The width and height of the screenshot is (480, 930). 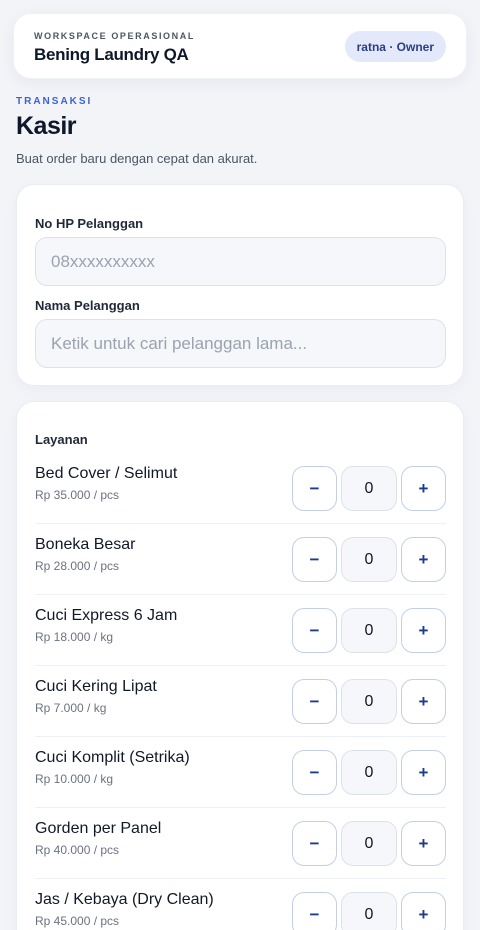 I want to click on service-price: Rp 28.000 / pcs, so click(x=77, y=566).